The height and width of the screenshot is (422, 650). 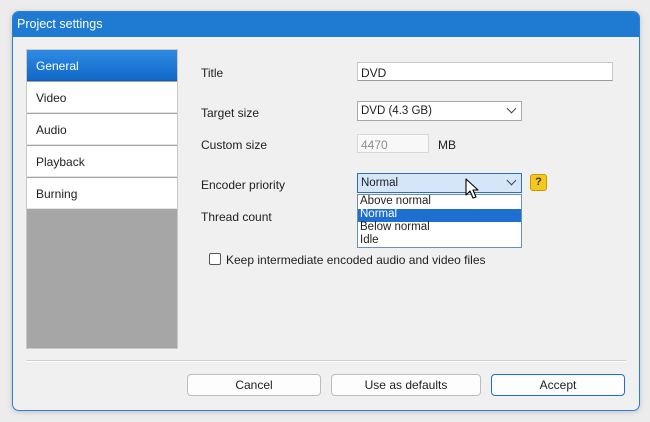 What do you see at coordinates (439, 183) in the screenshot?
I see `encoder-priority-select: Normal` at bounding box center [439, 183].